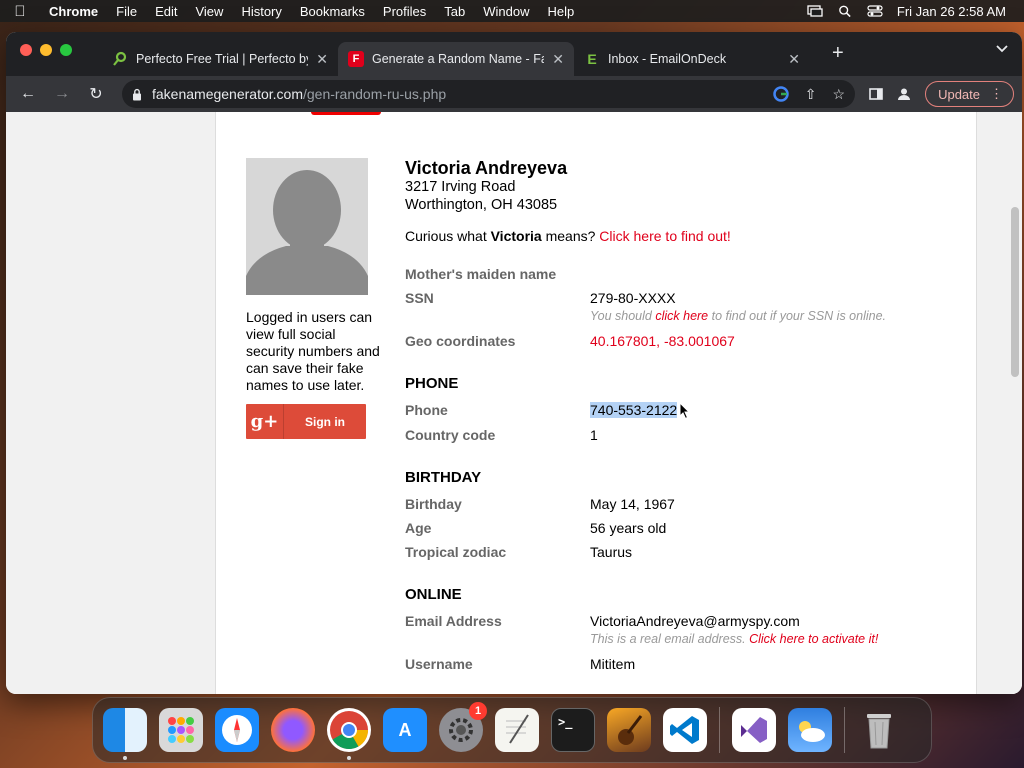 This screenshot has width=1024, height=768. I want to click on window-controls, so click(46, 50).